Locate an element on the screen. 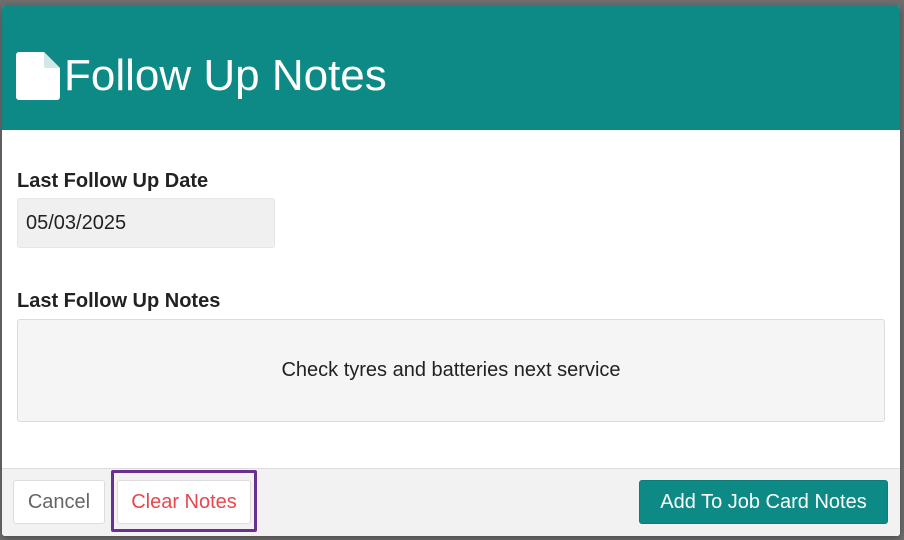 The height and width of the screenshot is (540, 904). add-to-job-card-notes-button: Add To Job Card Notes is located at coordinates (763, 502).